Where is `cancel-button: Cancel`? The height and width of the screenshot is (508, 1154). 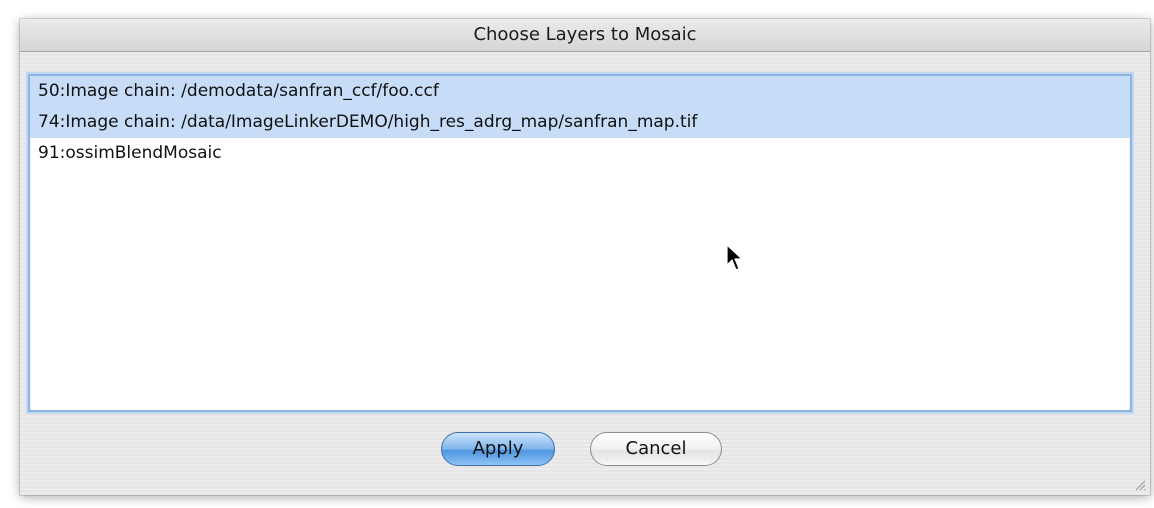
cancel-button: Cancel is located at coordinates (656, 449).